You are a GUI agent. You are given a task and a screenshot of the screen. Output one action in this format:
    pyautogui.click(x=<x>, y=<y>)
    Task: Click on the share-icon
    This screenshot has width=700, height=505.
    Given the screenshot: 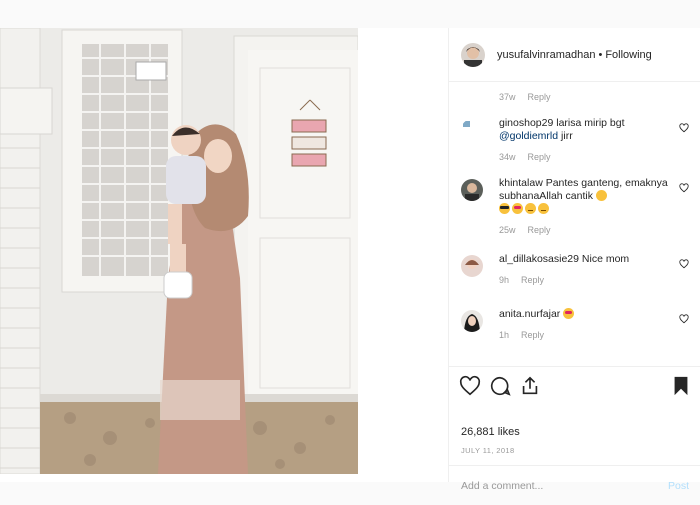 What is the action you would take?
    pyautogui.click(x=530, y=386)
    